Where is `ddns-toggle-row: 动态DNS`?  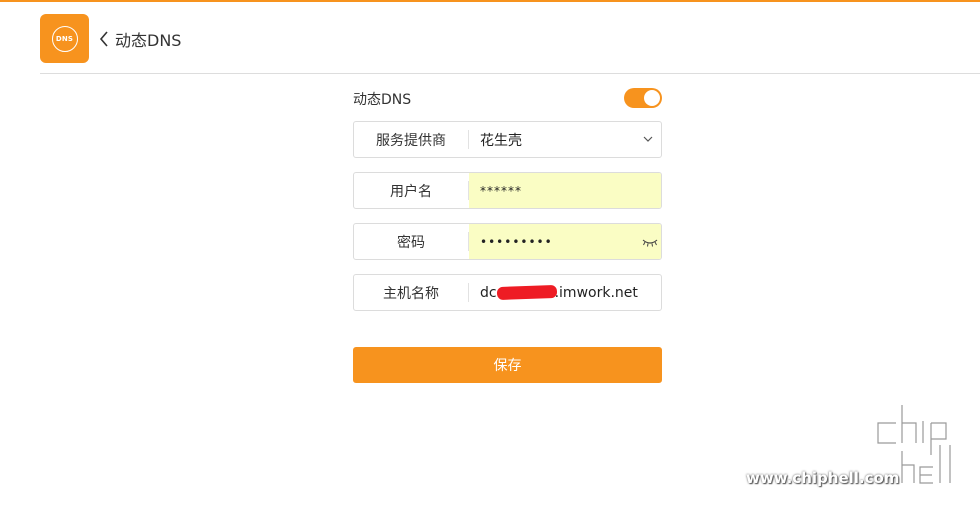 ddns-toggle-row: 动态DNS is located at coordinates (507, 98).